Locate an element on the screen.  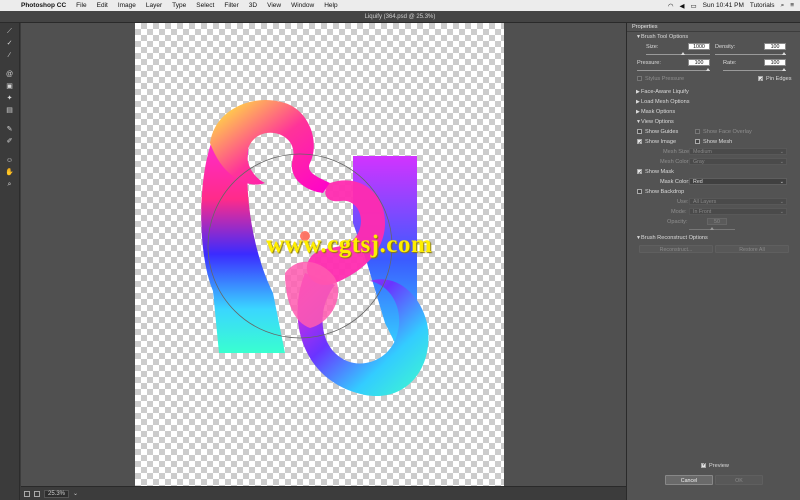
expanded-triangle-icon: ▼ is located at coordinates (638, 122).